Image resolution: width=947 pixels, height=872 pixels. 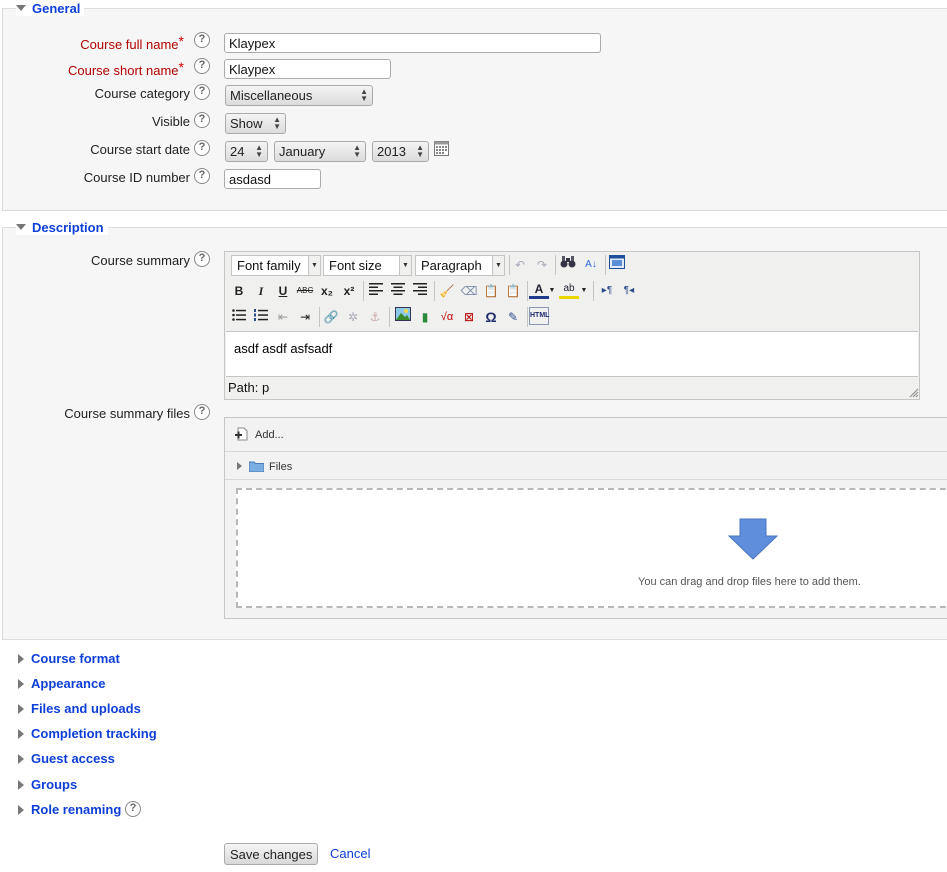 I want to click on ltr-icon: ▸¶, so click(x=607, y=291).